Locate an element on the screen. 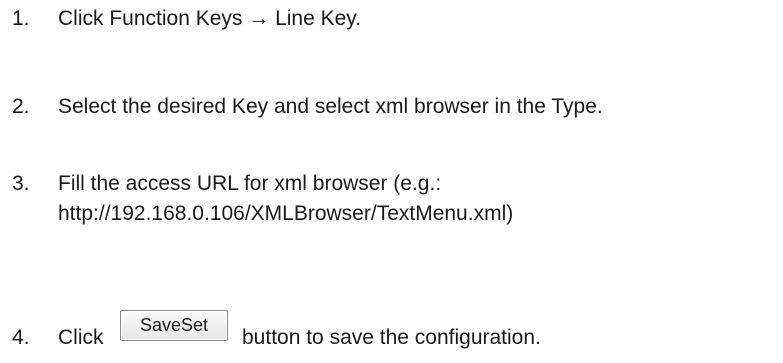 This screenshot has height=363, width=783. step-number: 3. is located at coordinates (21, 183).